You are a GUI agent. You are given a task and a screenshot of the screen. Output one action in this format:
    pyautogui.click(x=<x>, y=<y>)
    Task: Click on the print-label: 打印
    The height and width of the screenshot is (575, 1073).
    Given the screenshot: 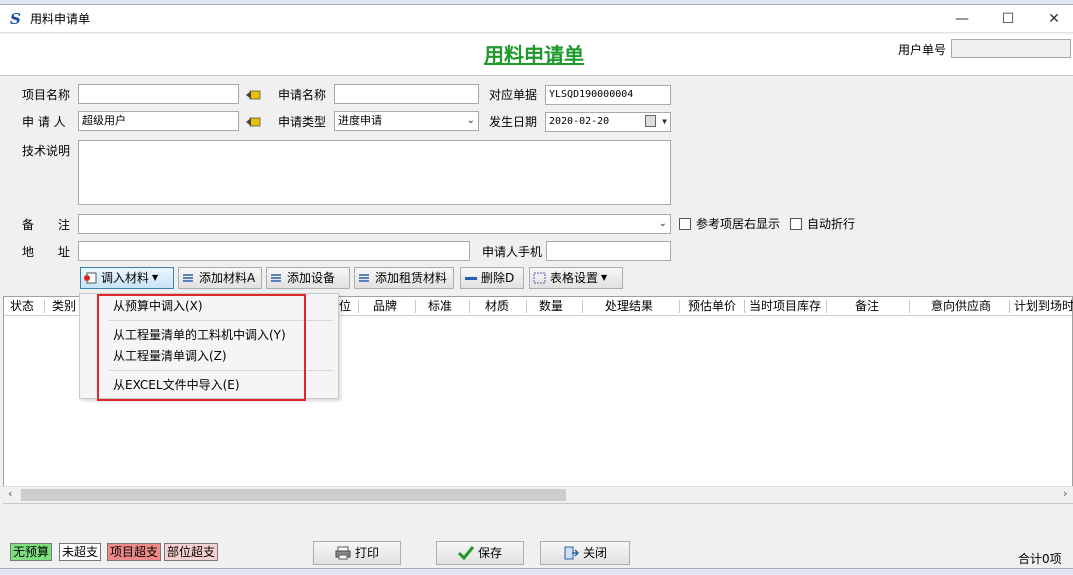 What is the action you would take?
    pyautogui.click(x=366, y=553)
    